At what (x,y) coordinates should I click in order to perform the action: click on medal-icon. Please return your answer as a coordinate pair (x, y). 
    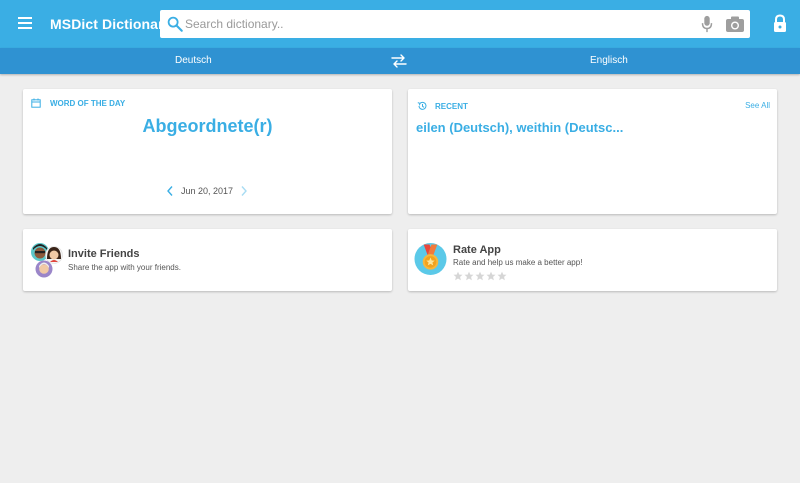
    Looking at the image, I should click on (430, 259).